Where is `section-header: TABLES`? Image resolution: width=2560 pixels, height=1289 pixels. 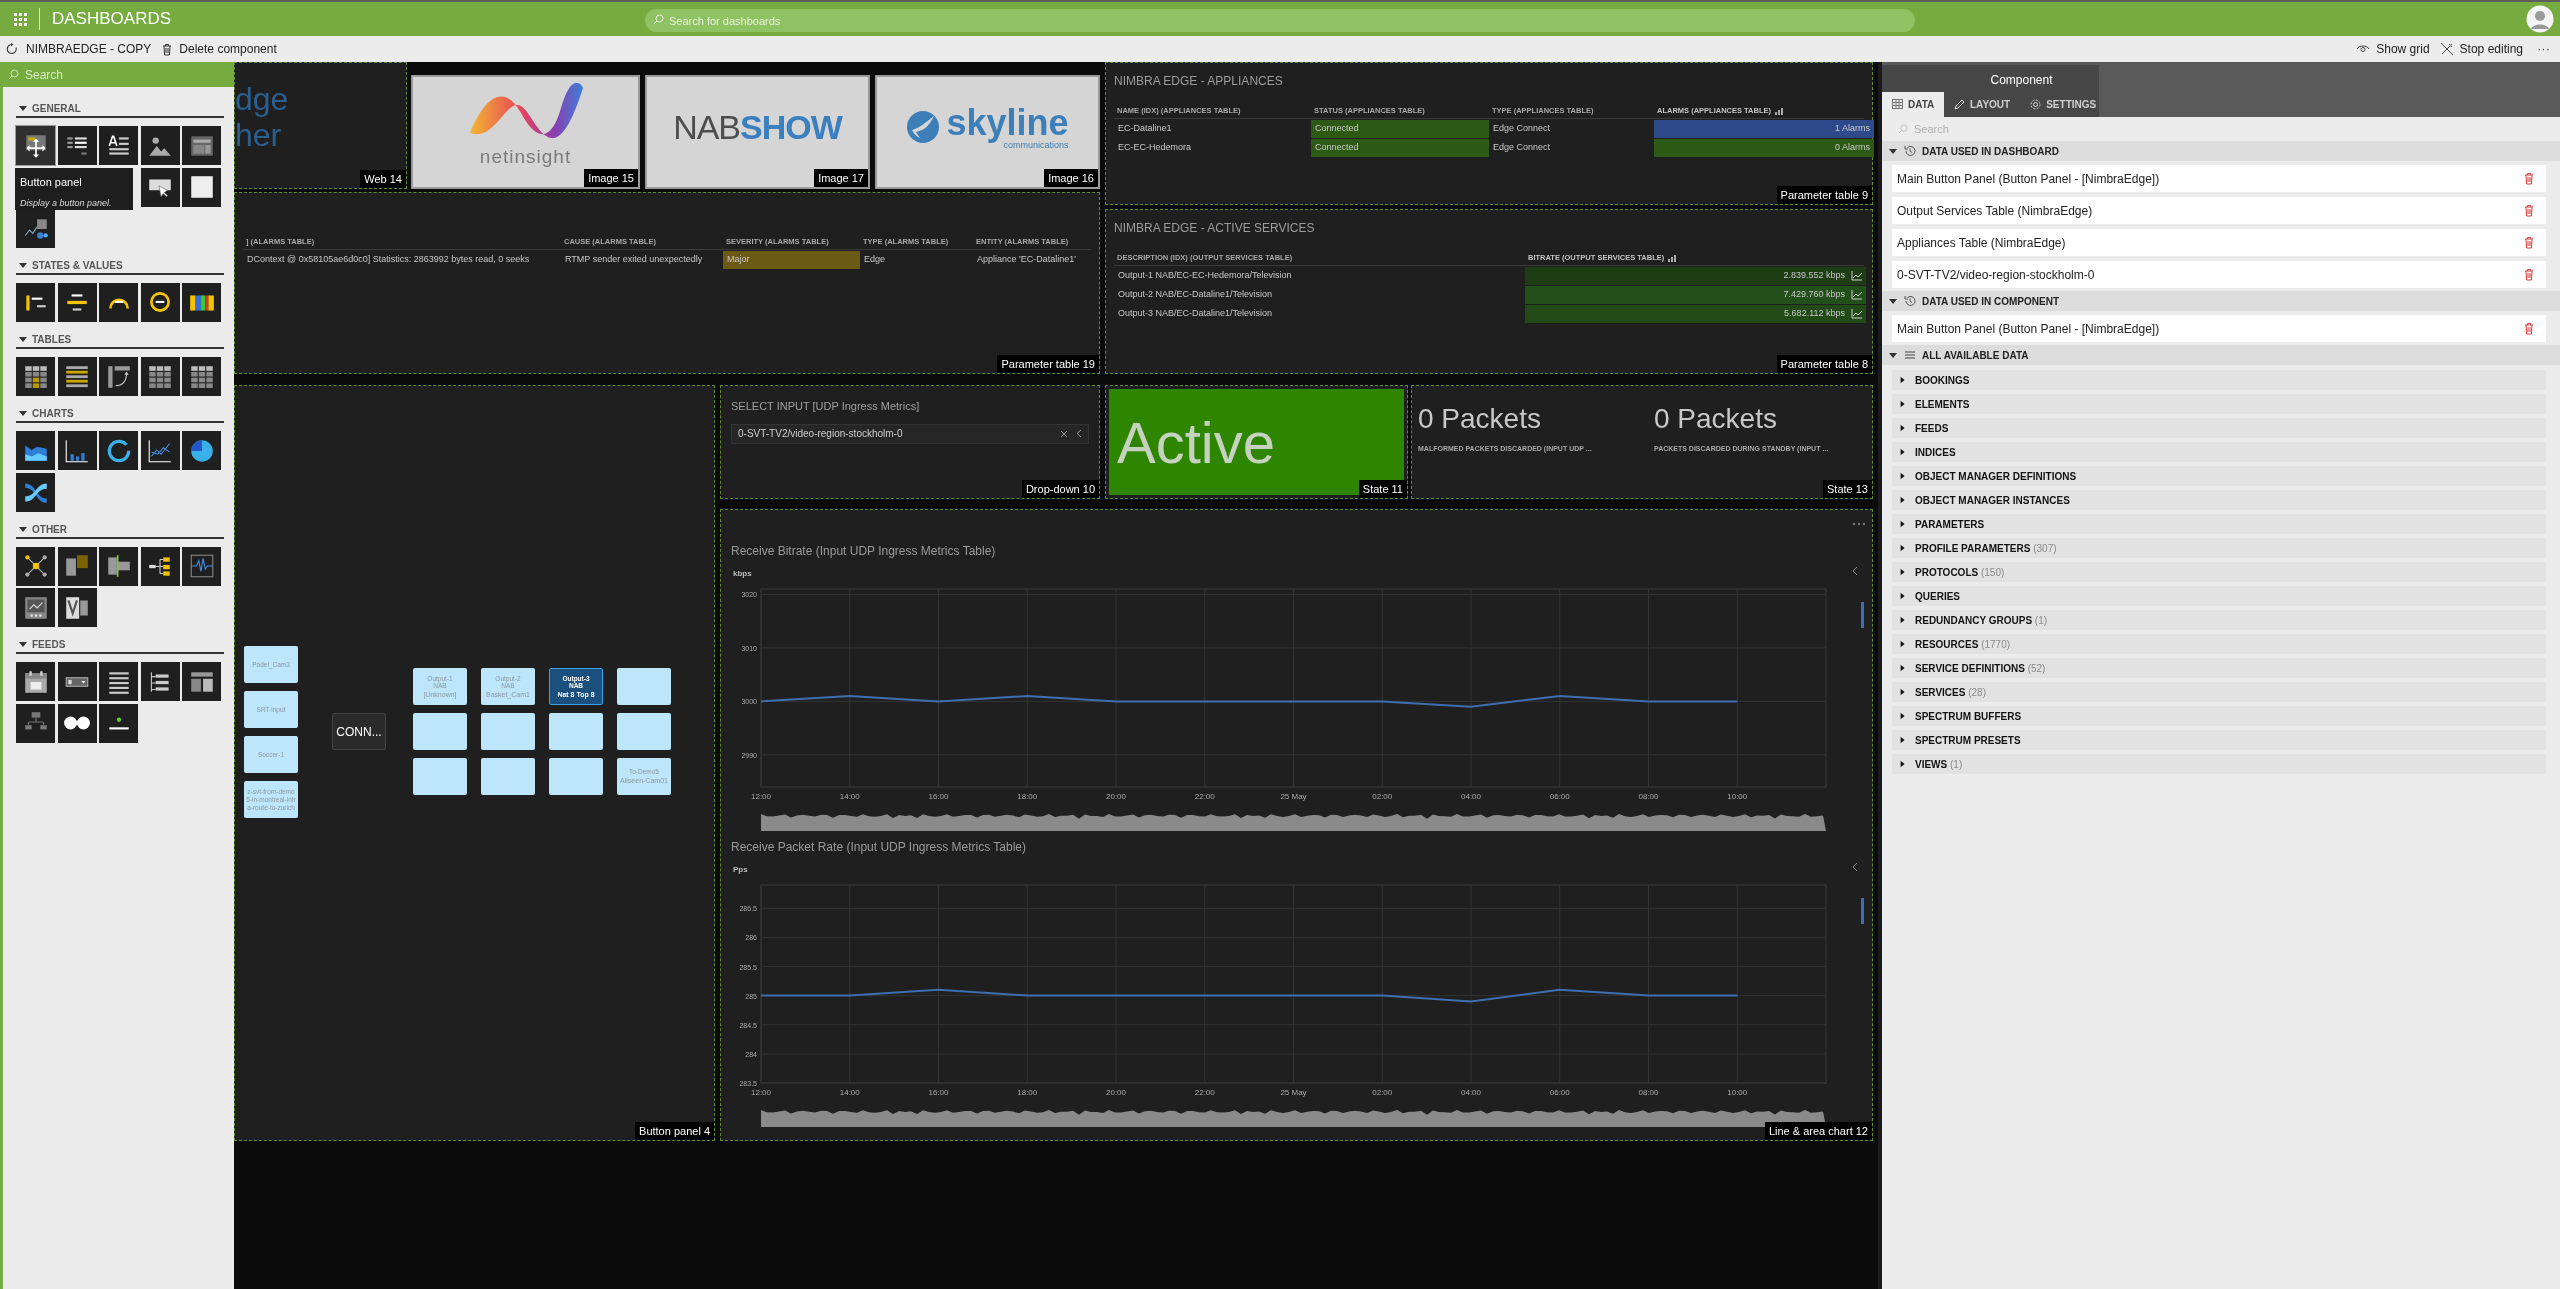 section-header: TABLES is located at coordinates (120, 340).